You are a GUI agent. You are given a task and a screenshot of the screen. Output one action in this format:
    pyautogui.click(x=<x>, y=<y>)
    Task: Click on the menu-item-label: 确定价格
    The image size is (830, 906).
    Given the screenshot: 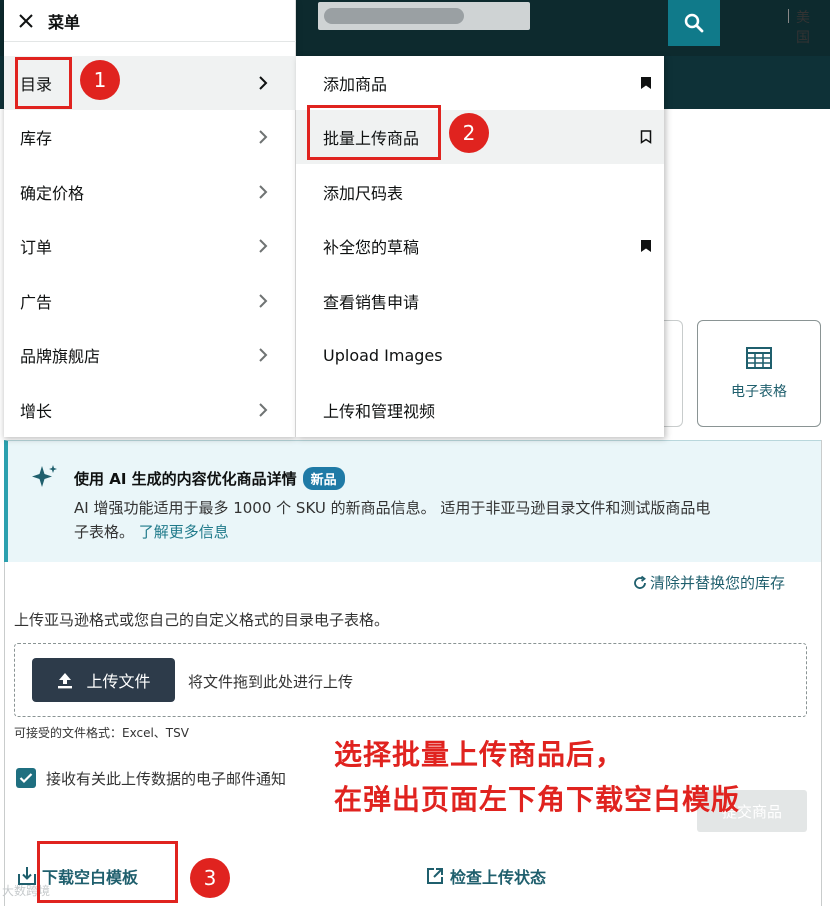 What is the action you would take?
    pyautogui.click(x=52, y=193)
    